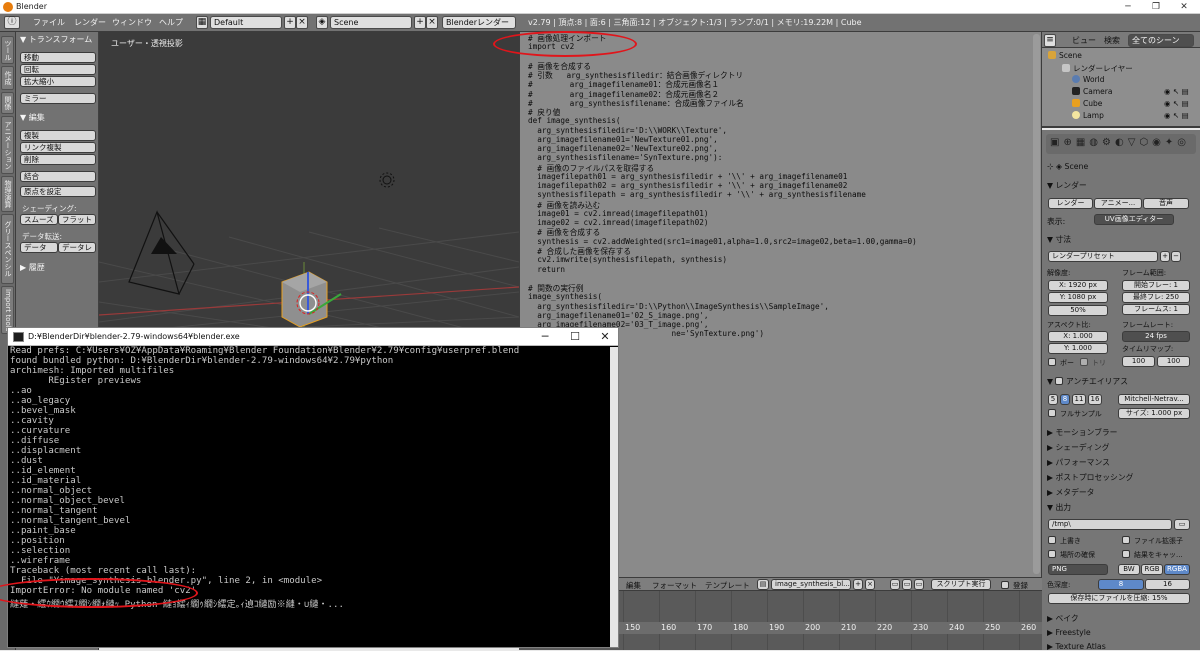 The image size is (1200, 651). What do you see at coordinates (1156, 297) in the screenshot?
I see `frame-end-field: 最終フレ: 250` at bounding box center [1156, 297].